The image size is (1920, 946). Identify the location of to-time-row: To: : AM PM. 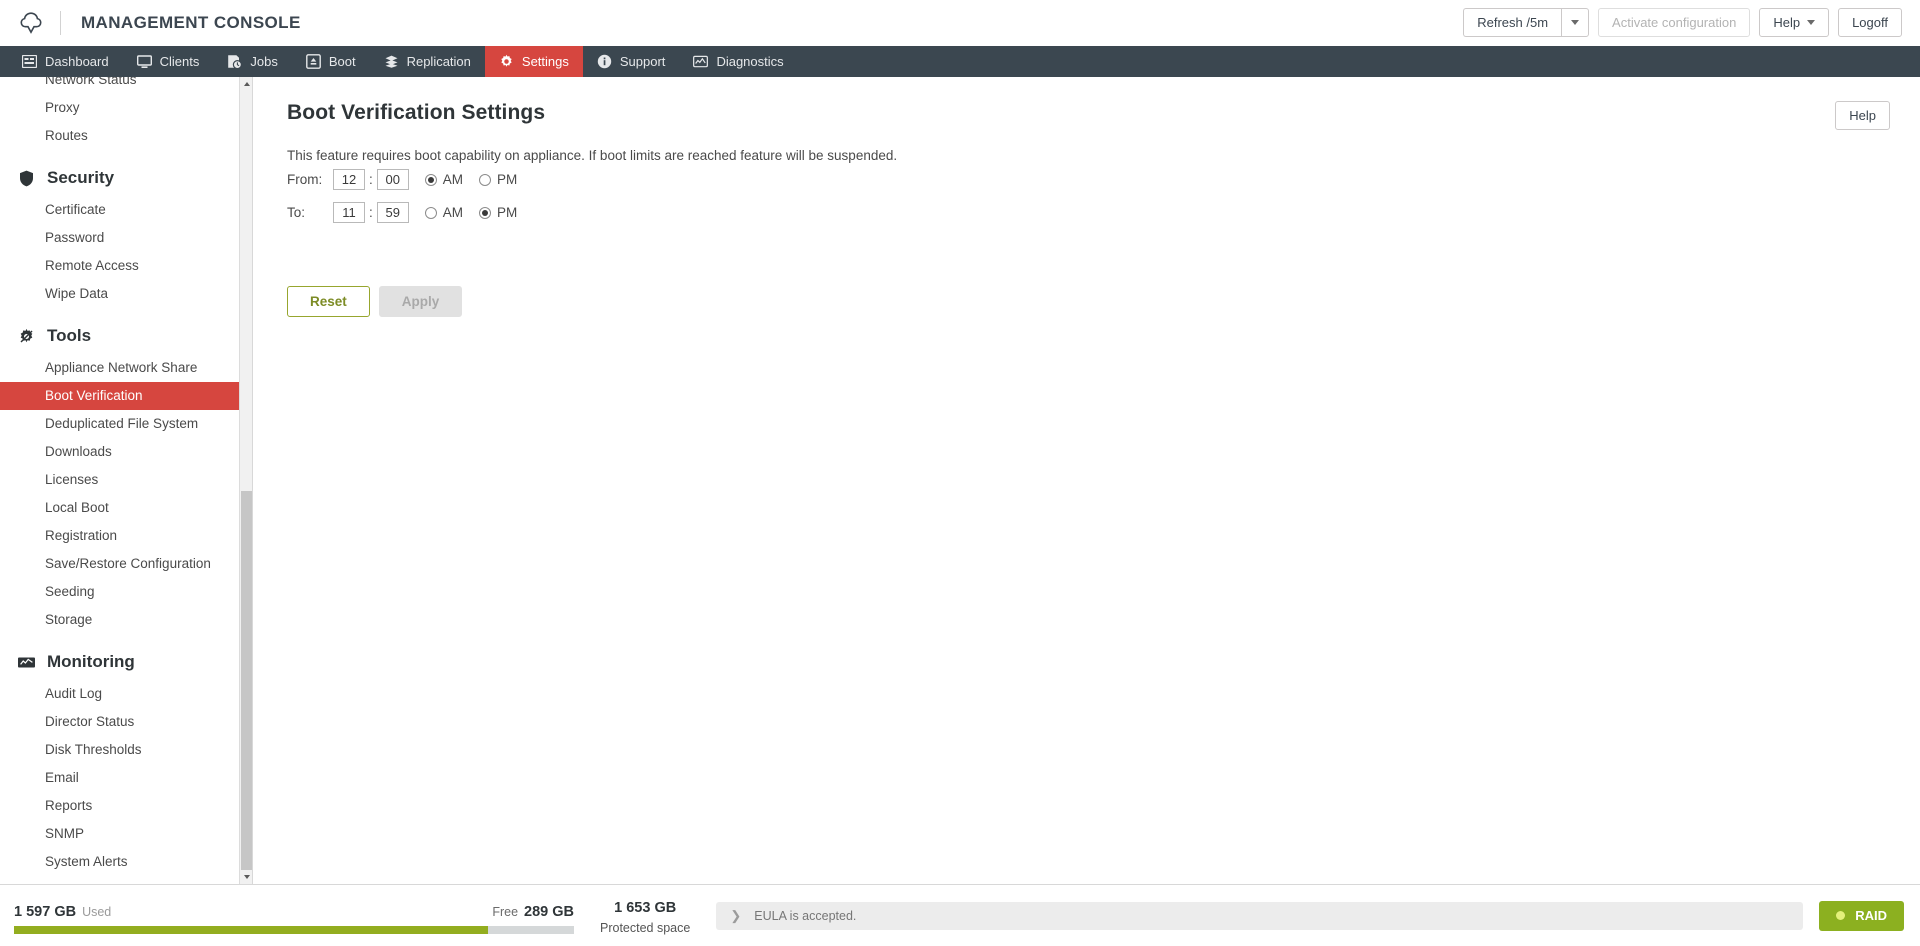
(1086, 212).